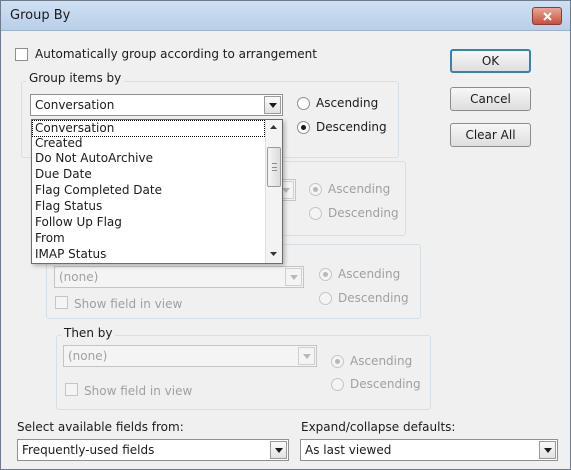 Image resolution: width=571 pixels, height=470 pixels. Describe the element at coordinates (148, 128) in the screenshot. I see `dropdown-option: Conversation` at that location.